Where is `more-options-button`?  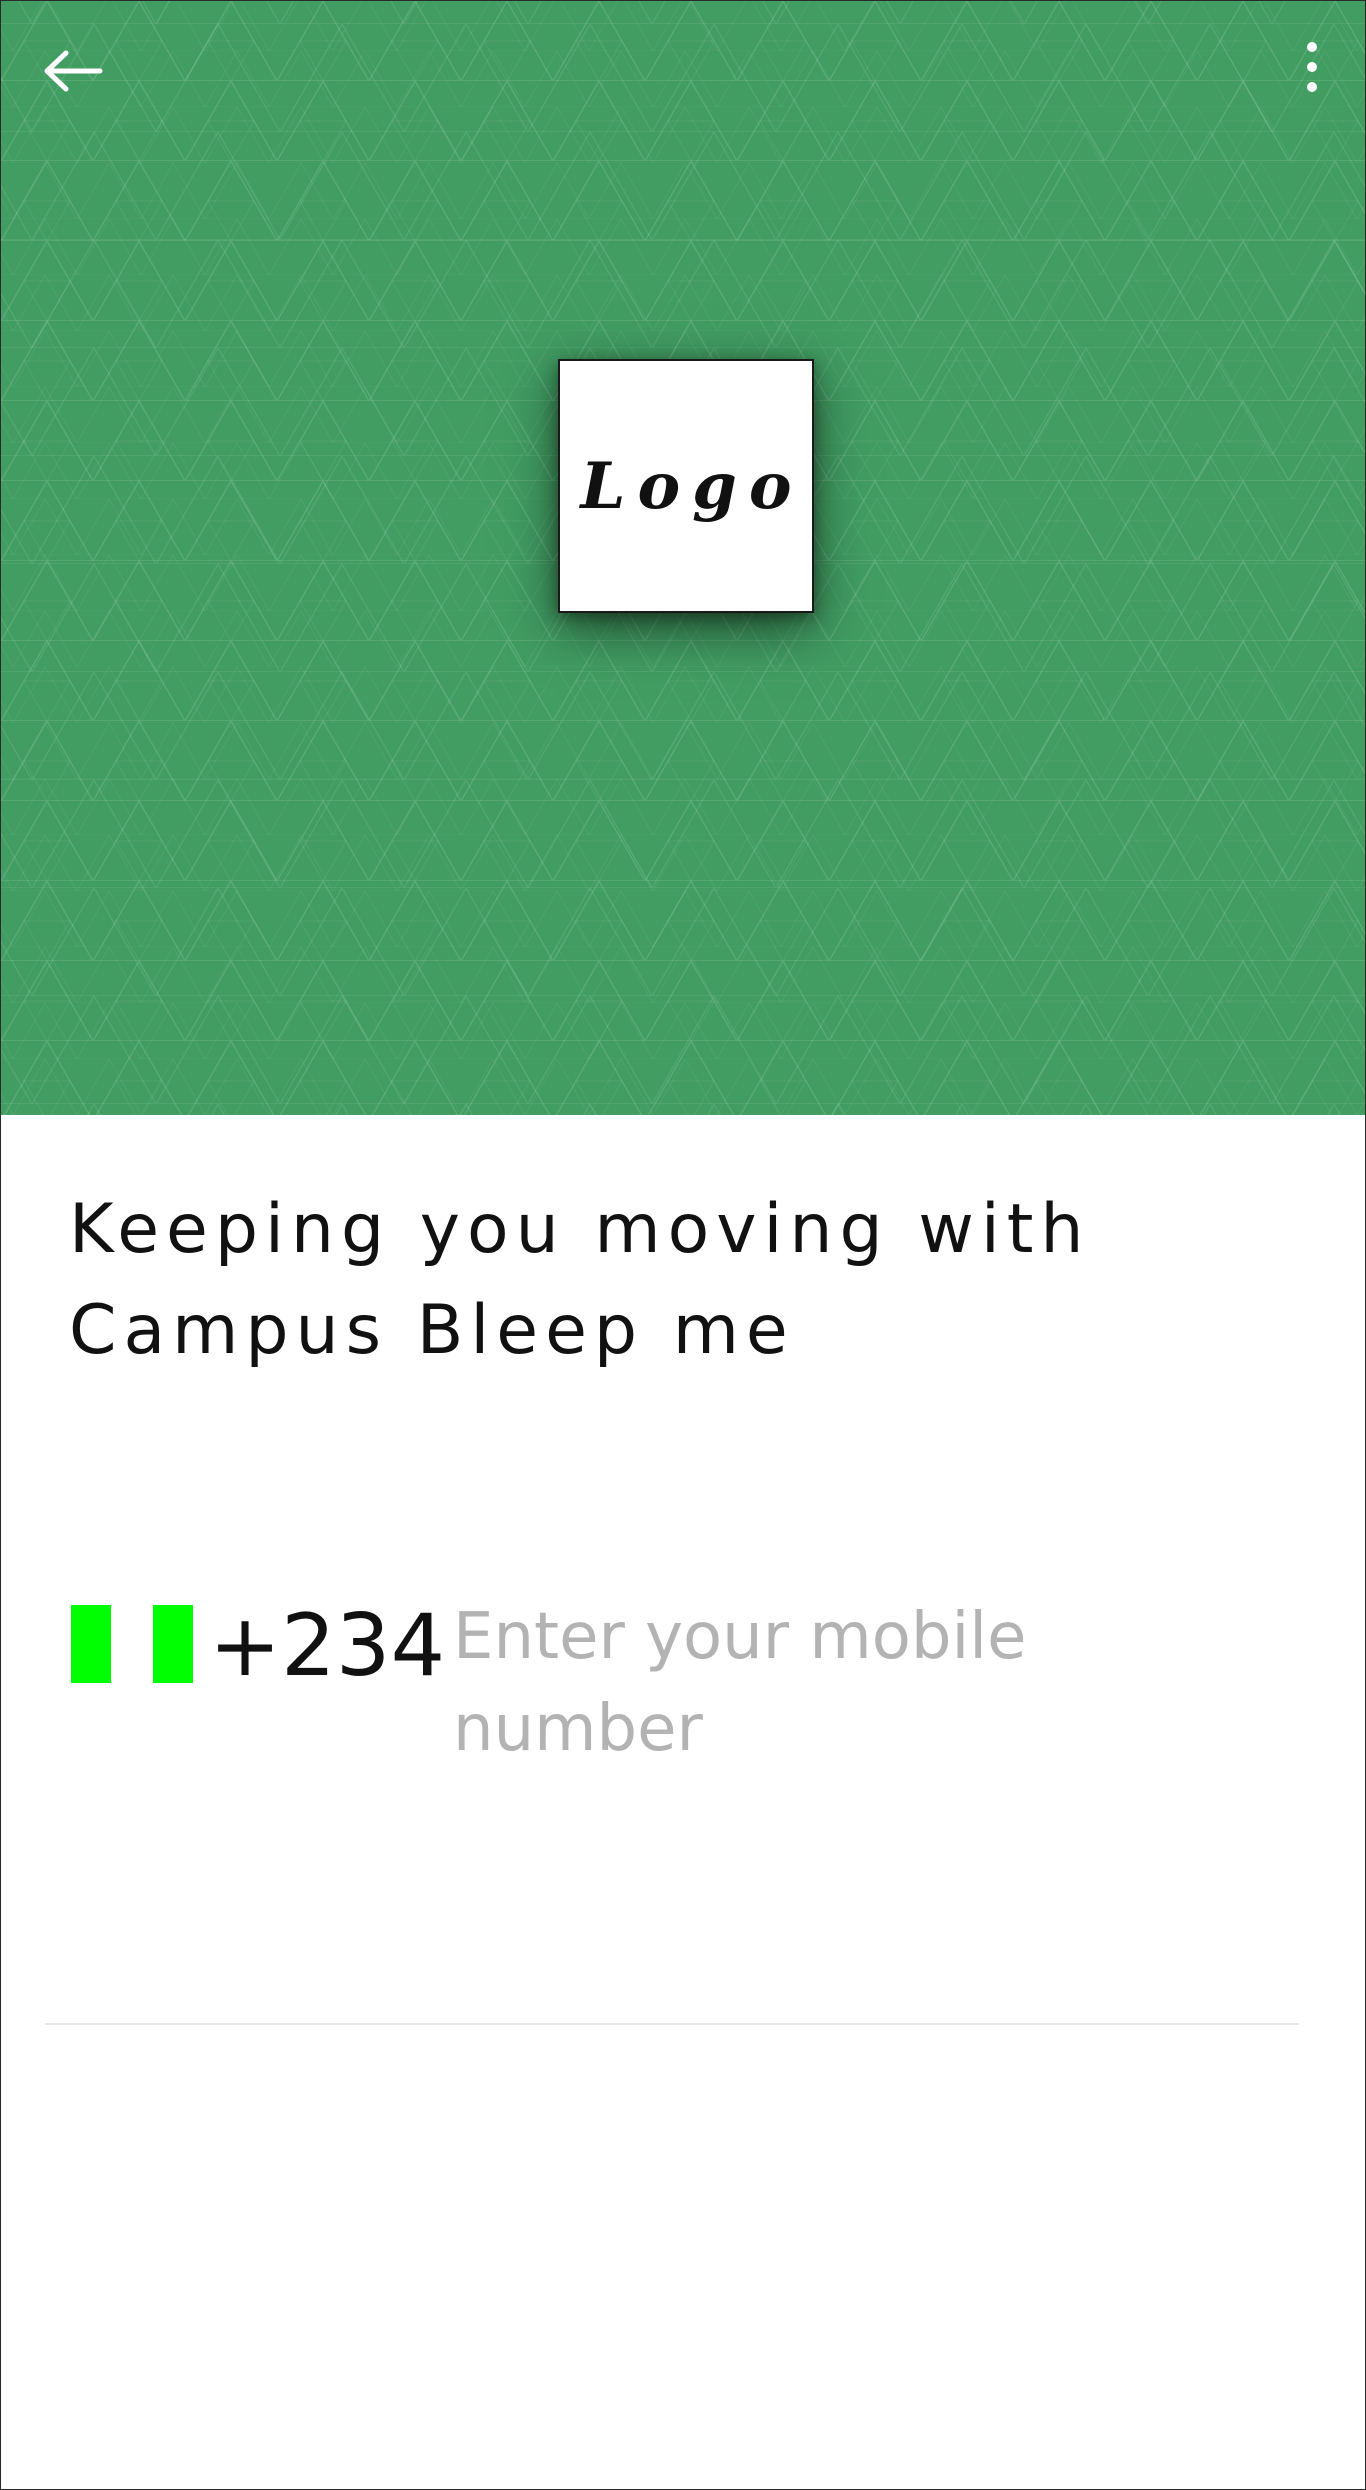
more-options-button is located at coordinates (1312, 67).